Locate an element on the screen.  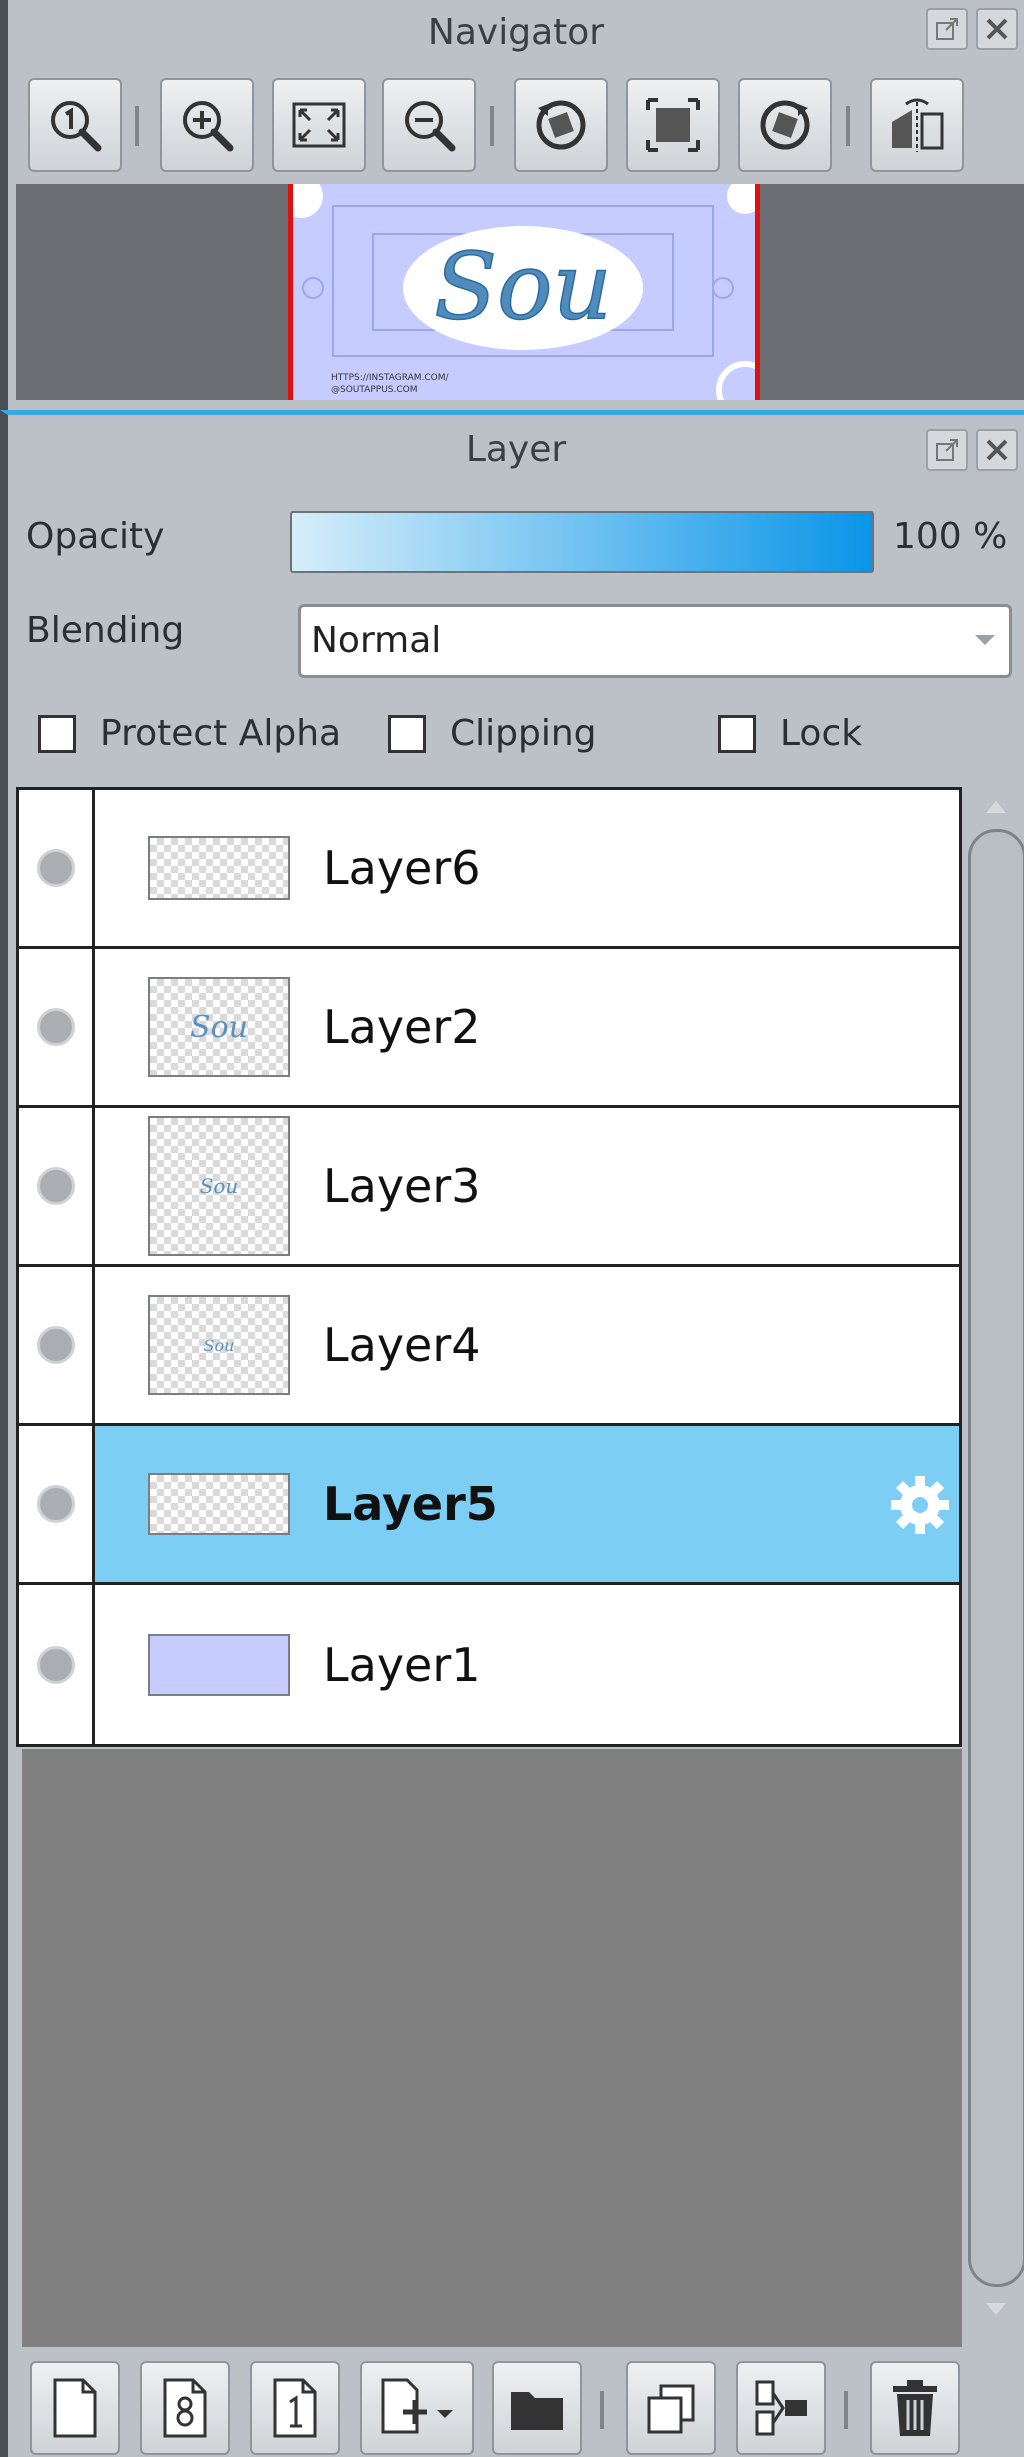
new-8bit-layer-icon is located at coordinates (185, 2408).